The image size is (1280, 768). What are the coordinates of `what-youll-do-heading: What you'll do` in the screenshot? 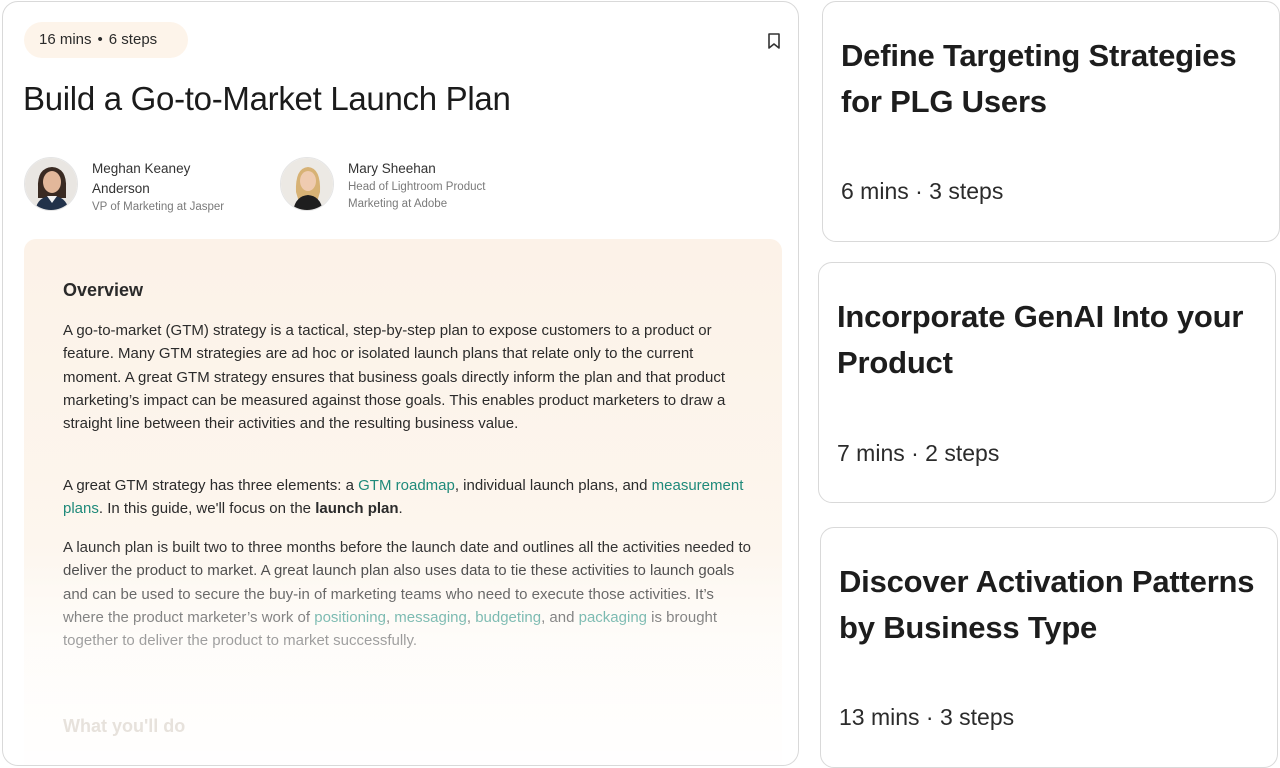 It's located at (124, 726).